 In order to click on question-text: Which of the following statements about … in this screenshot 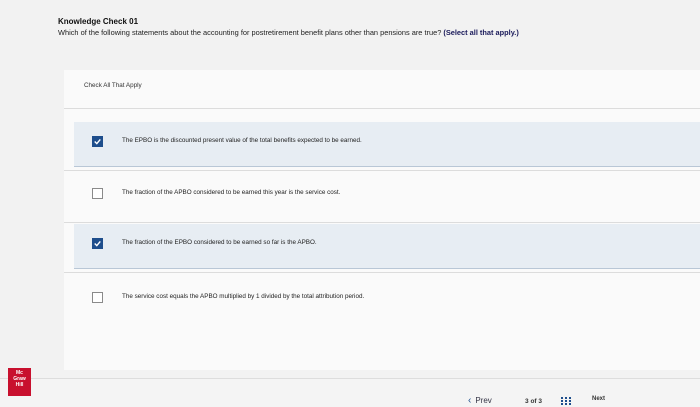, I will do `click(373, 32)`.